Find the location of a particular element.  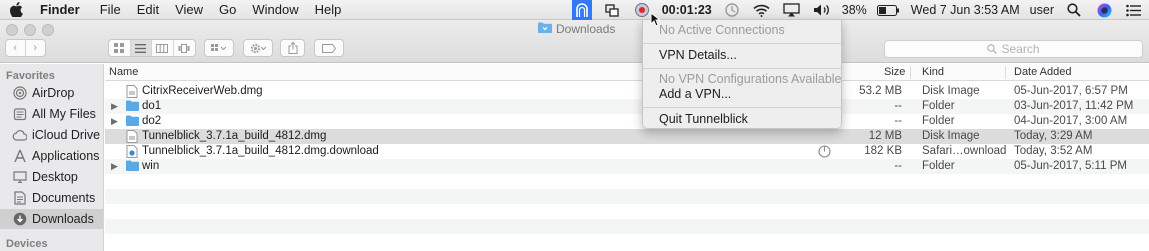

sidebar-item-icloud-drive: iCloud Drive is located at coordinates (51, 135).